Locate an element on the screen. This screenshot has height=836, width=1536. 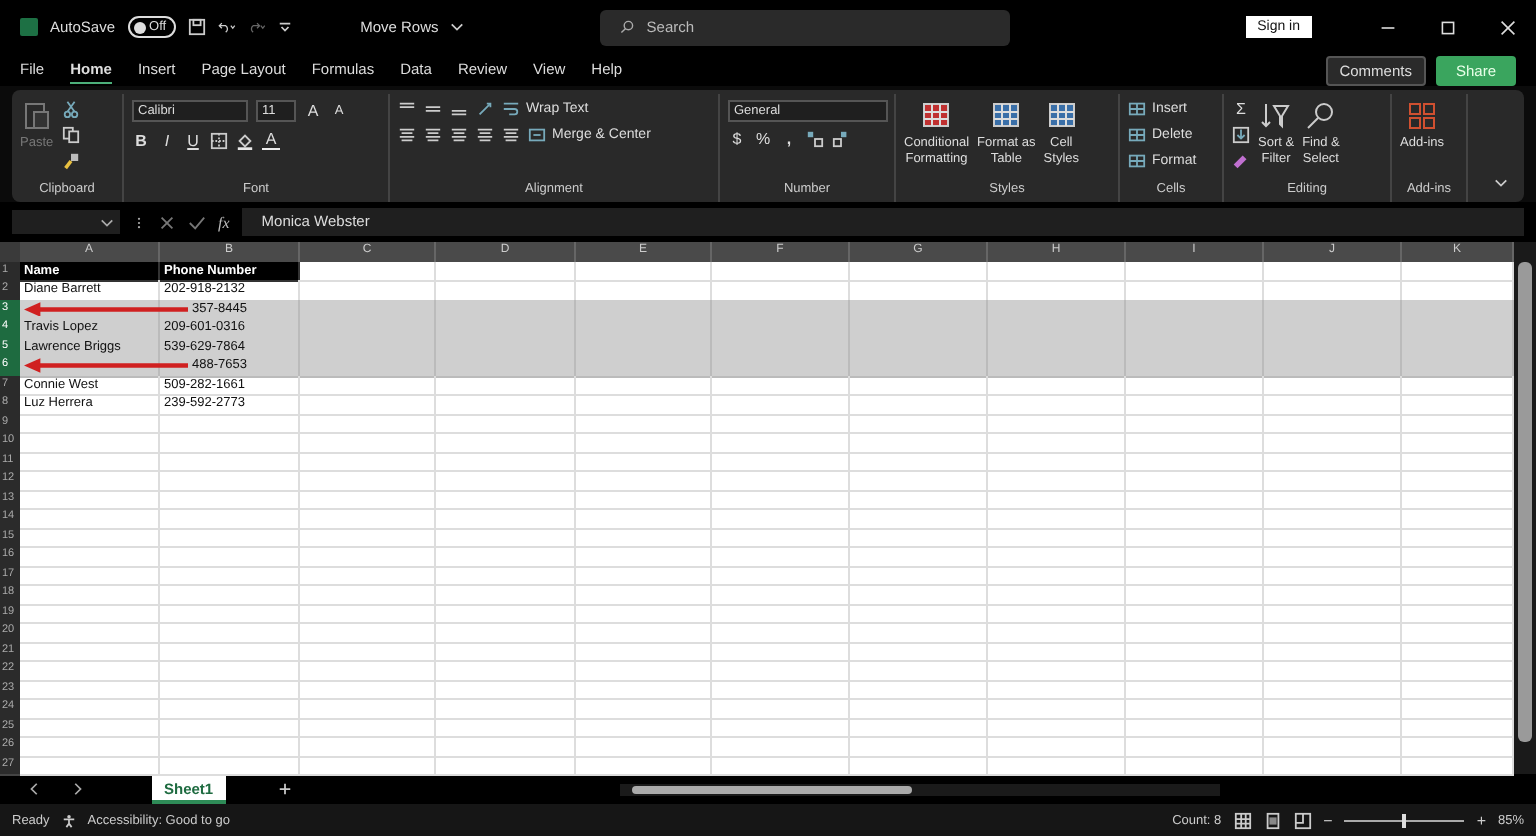
previous-sheet-icon is located at coordinates (35, 789).